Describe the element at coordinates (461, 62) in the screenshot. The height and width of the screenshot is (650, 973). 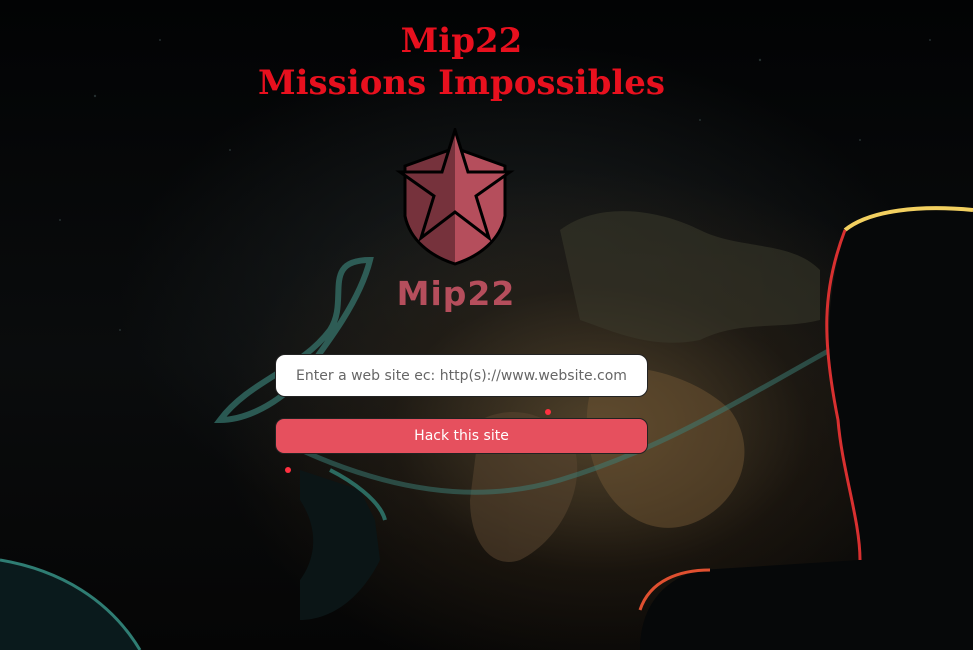
I see `page-title: Mip22 Missions Impossibles` at that location.